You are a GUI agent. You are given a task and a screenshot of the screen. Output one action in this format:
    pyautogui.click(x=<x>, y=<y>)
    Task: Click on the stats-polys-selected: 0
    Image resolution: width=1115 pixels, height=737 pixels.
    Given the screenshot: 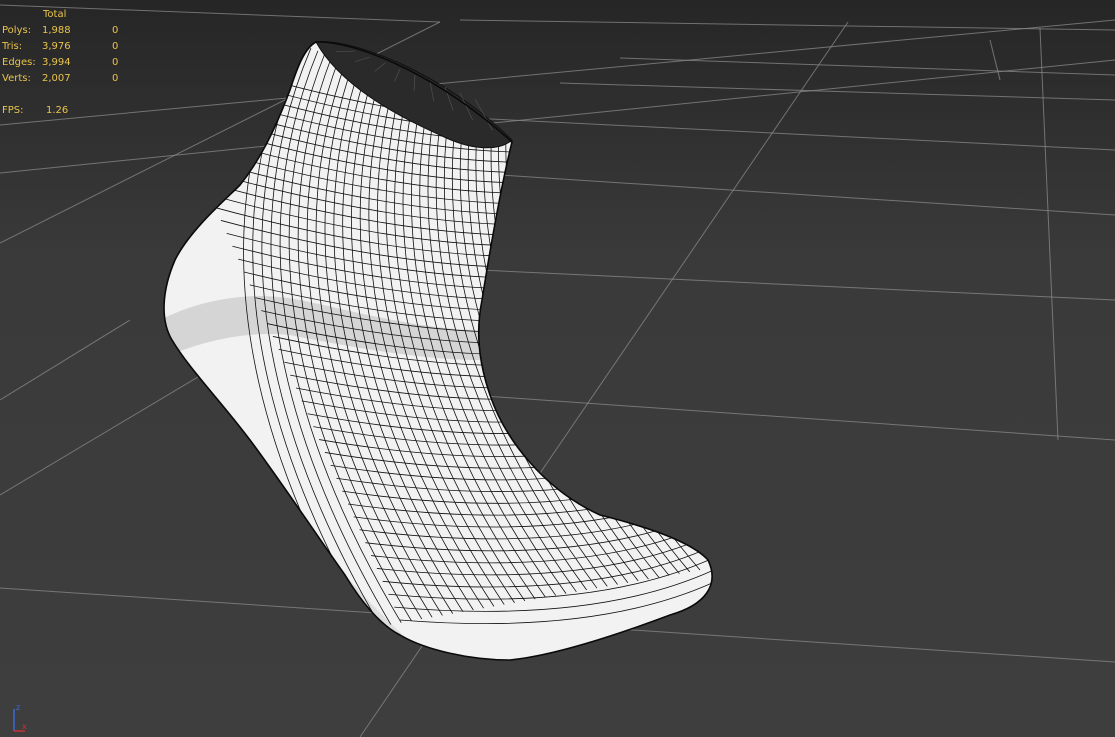 What is the action you would take?
    pyautogui.click(x=115, y=30)
    